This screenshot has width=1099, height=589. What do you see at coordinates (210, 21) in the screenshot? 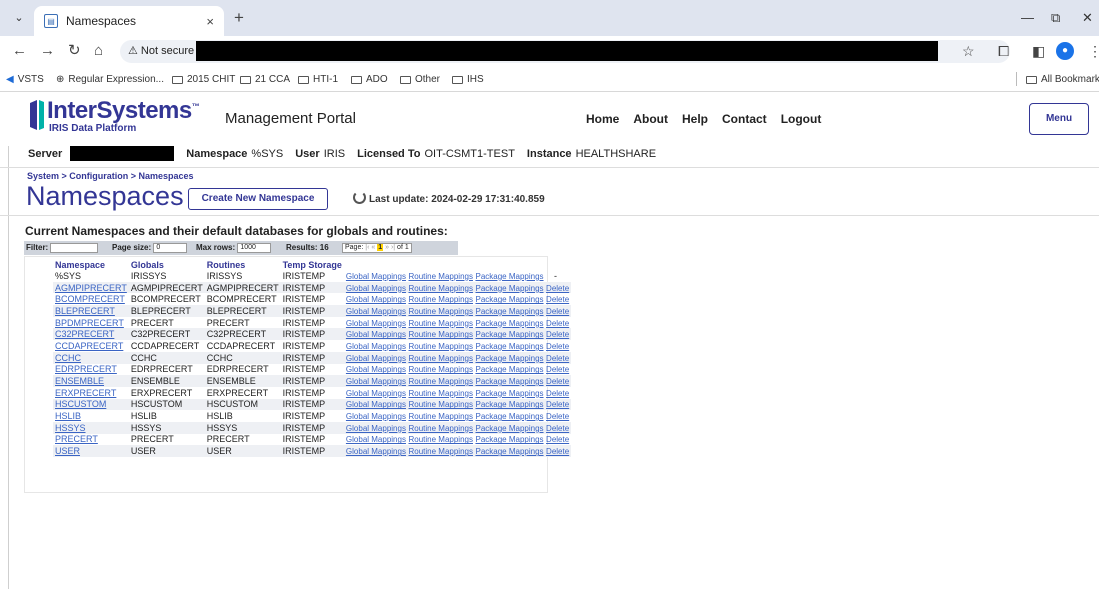
I see `tab-close-icon: ×` at bounding box center [210, 21].